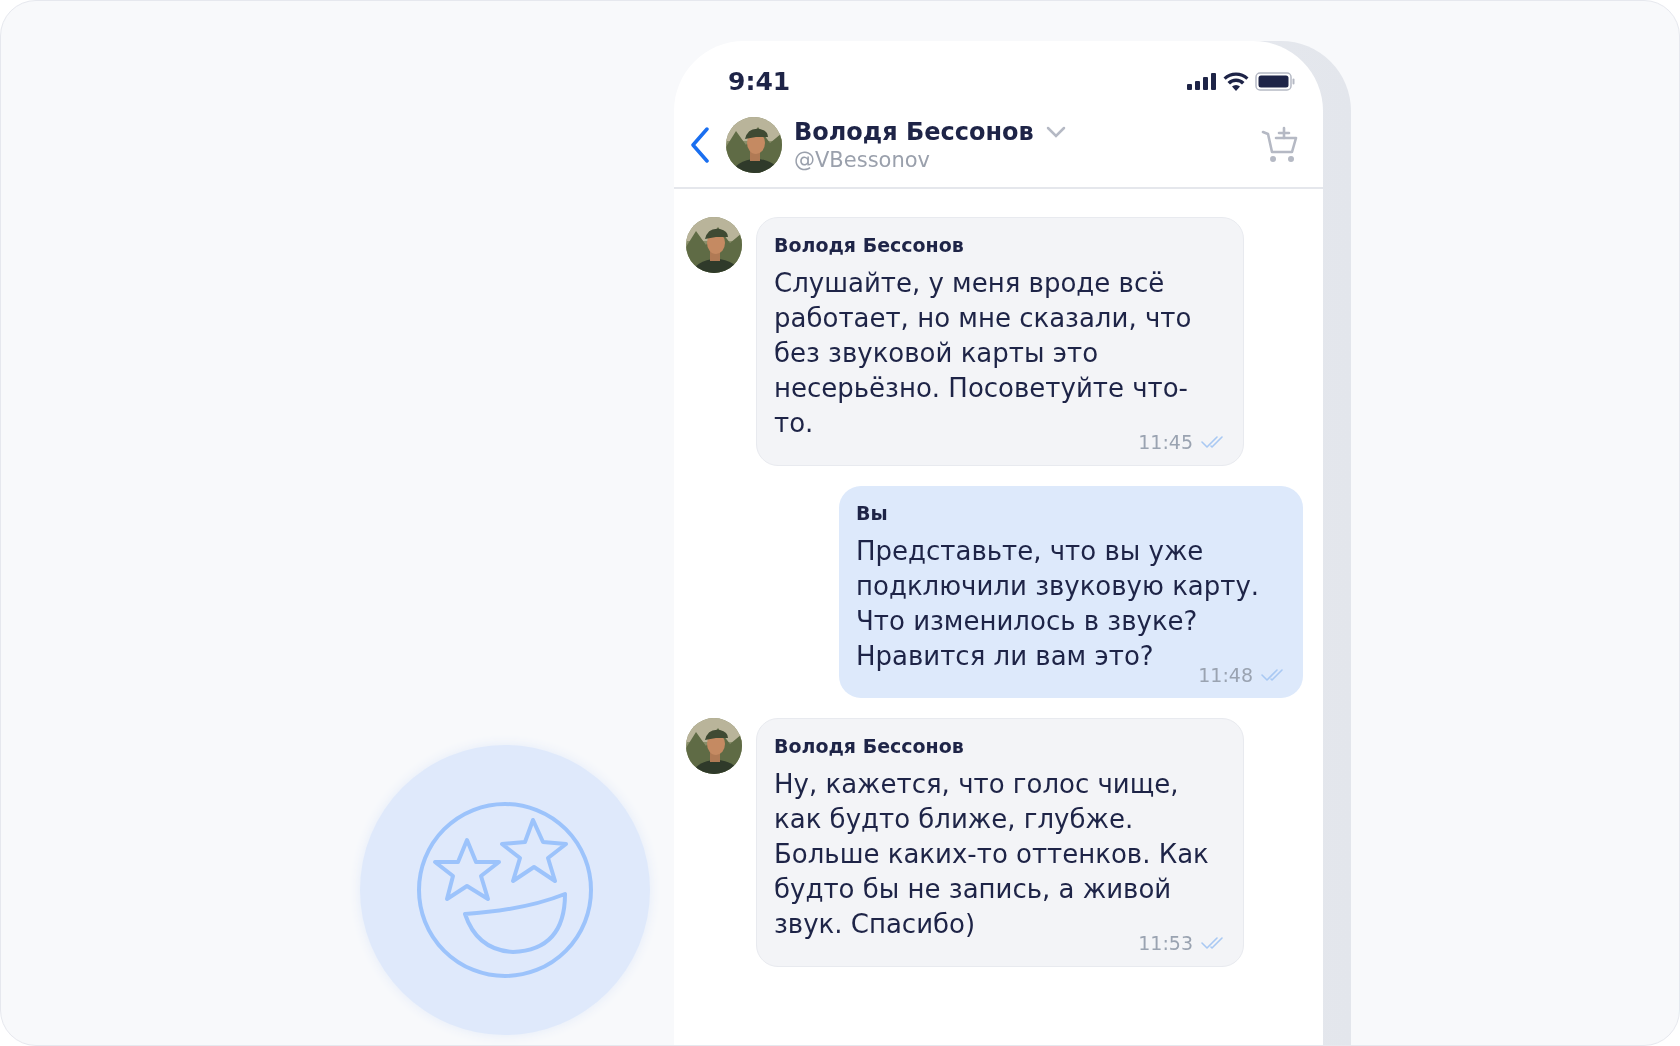 This screenshot has height=1046, width=1680. Describe the element at coordinates (505, 890) in the screenshot. I see `star-eyes-emoji-icon` at that location.